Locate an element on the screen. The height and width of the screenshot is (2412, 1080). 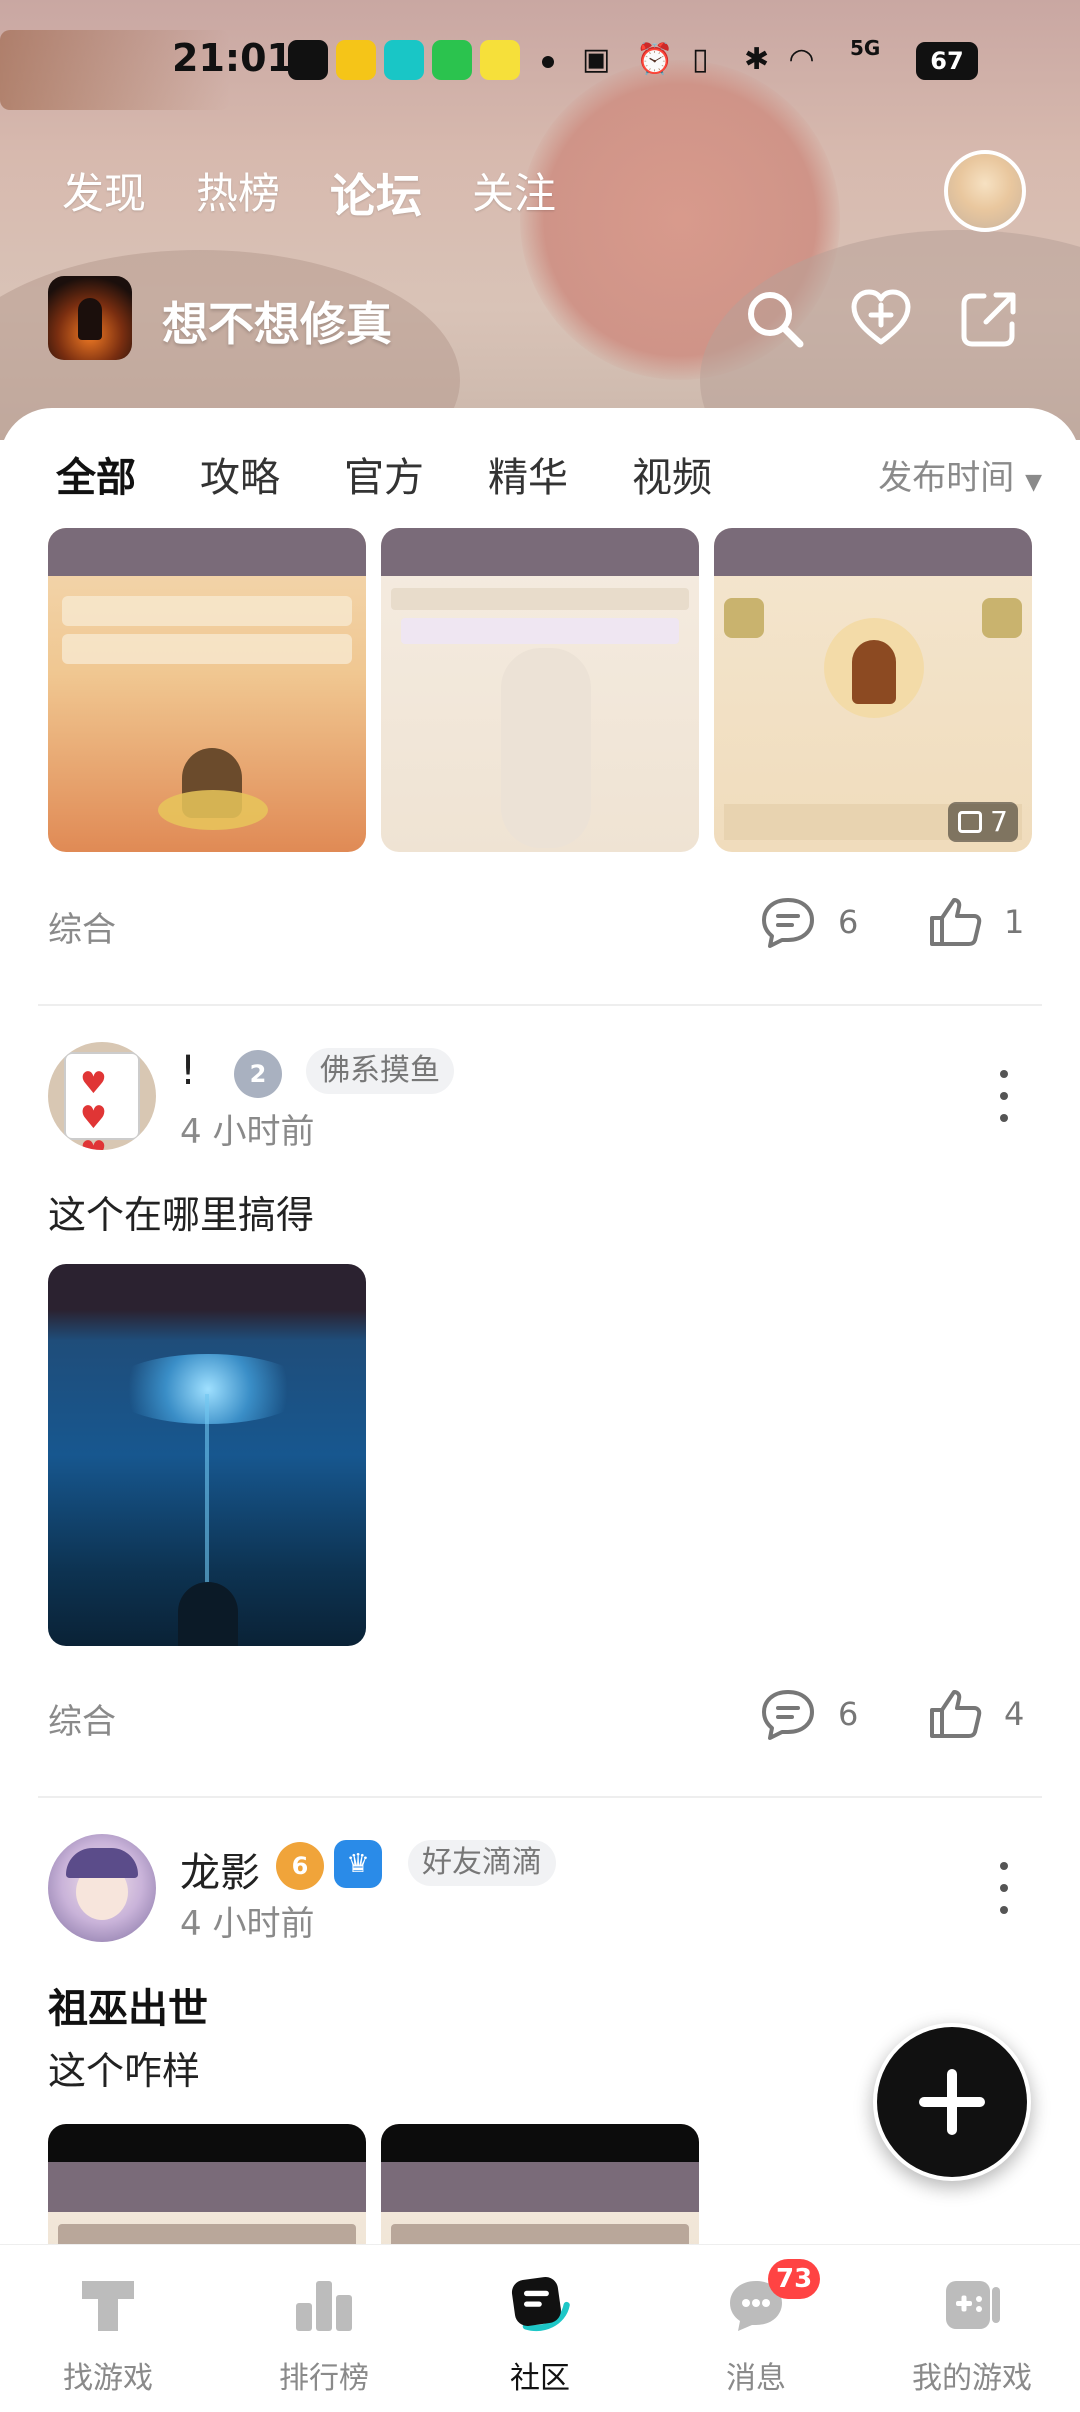
app-notification-icon is located at coordinates (500, 60).